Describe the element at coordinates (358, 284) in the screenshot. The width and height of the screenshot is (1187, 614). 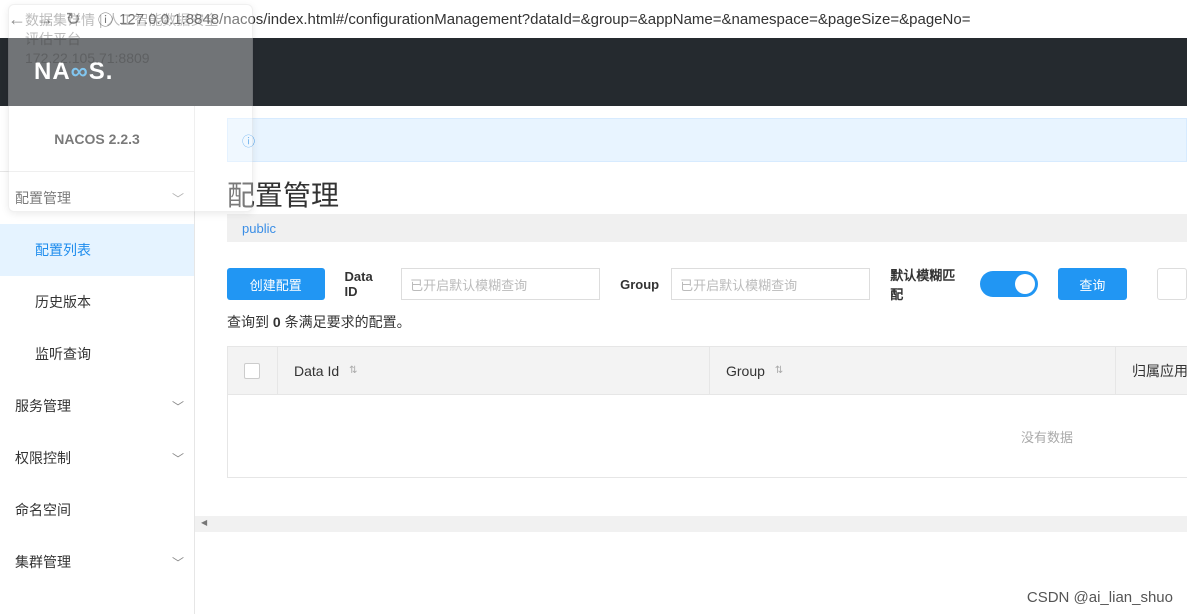
I see `dataid-label: Data ID` at that location.